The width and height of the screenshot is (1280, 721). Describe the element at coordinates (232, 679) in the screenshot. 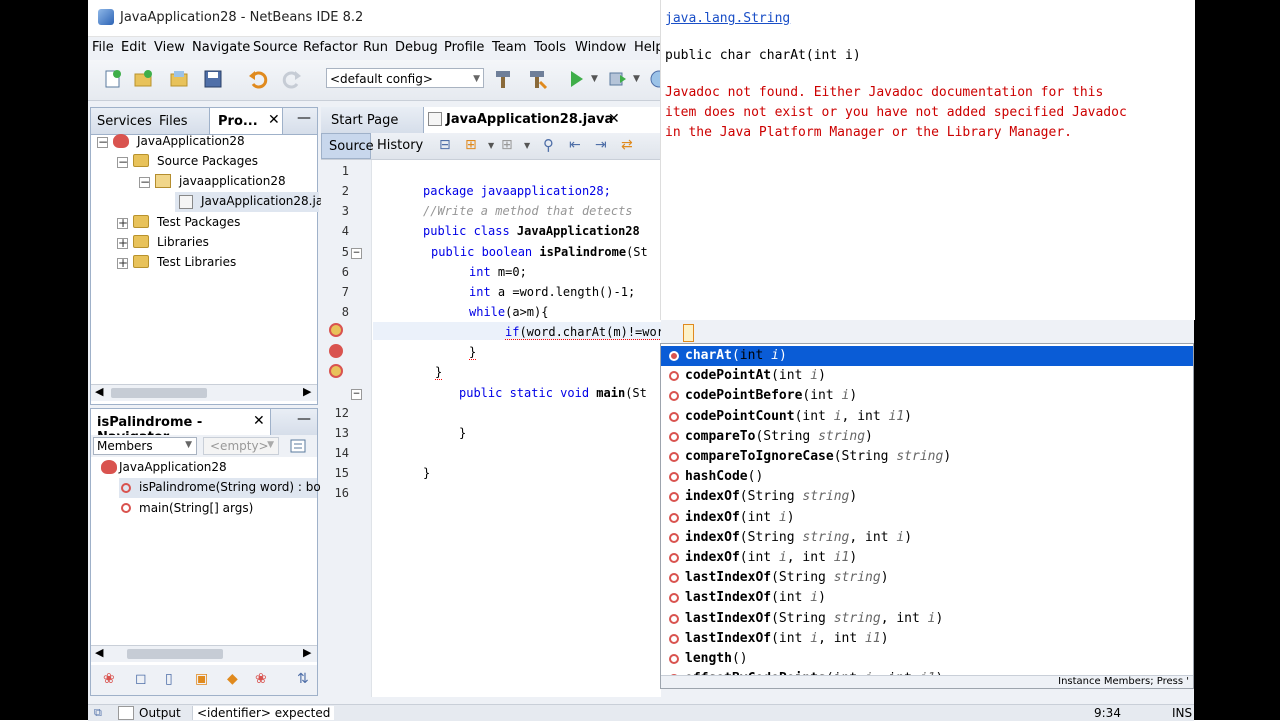

I see `inherited-filter-icon: ◆` at that location.